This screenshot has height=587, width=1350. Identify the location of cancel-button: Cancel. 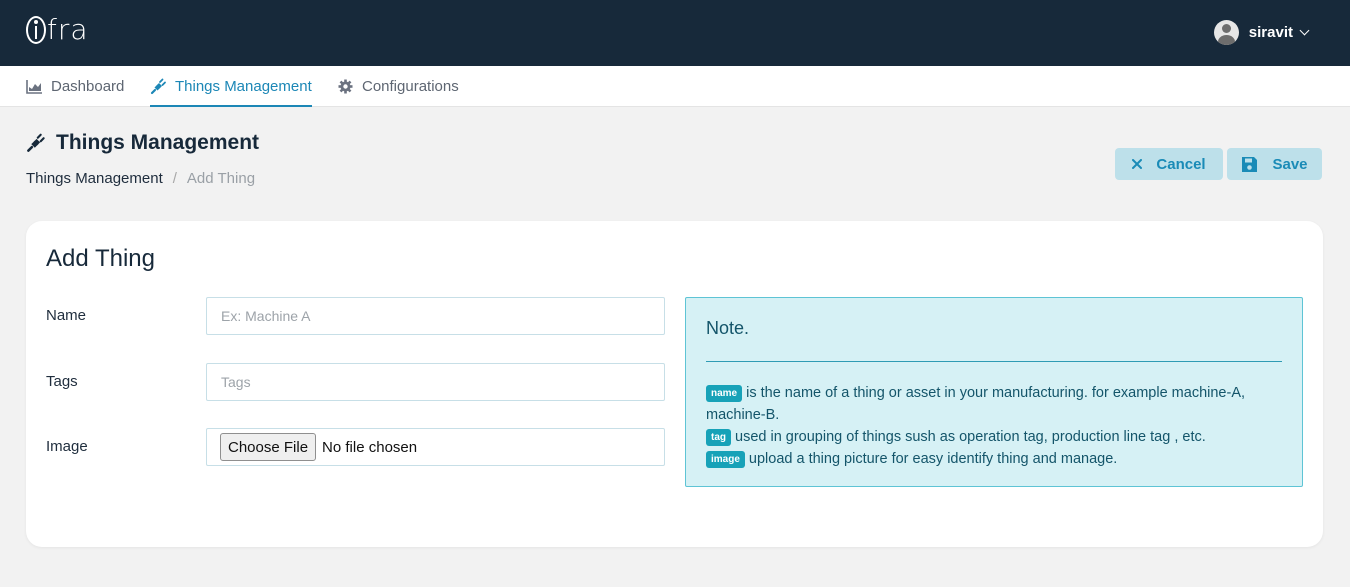
(1169, 164).